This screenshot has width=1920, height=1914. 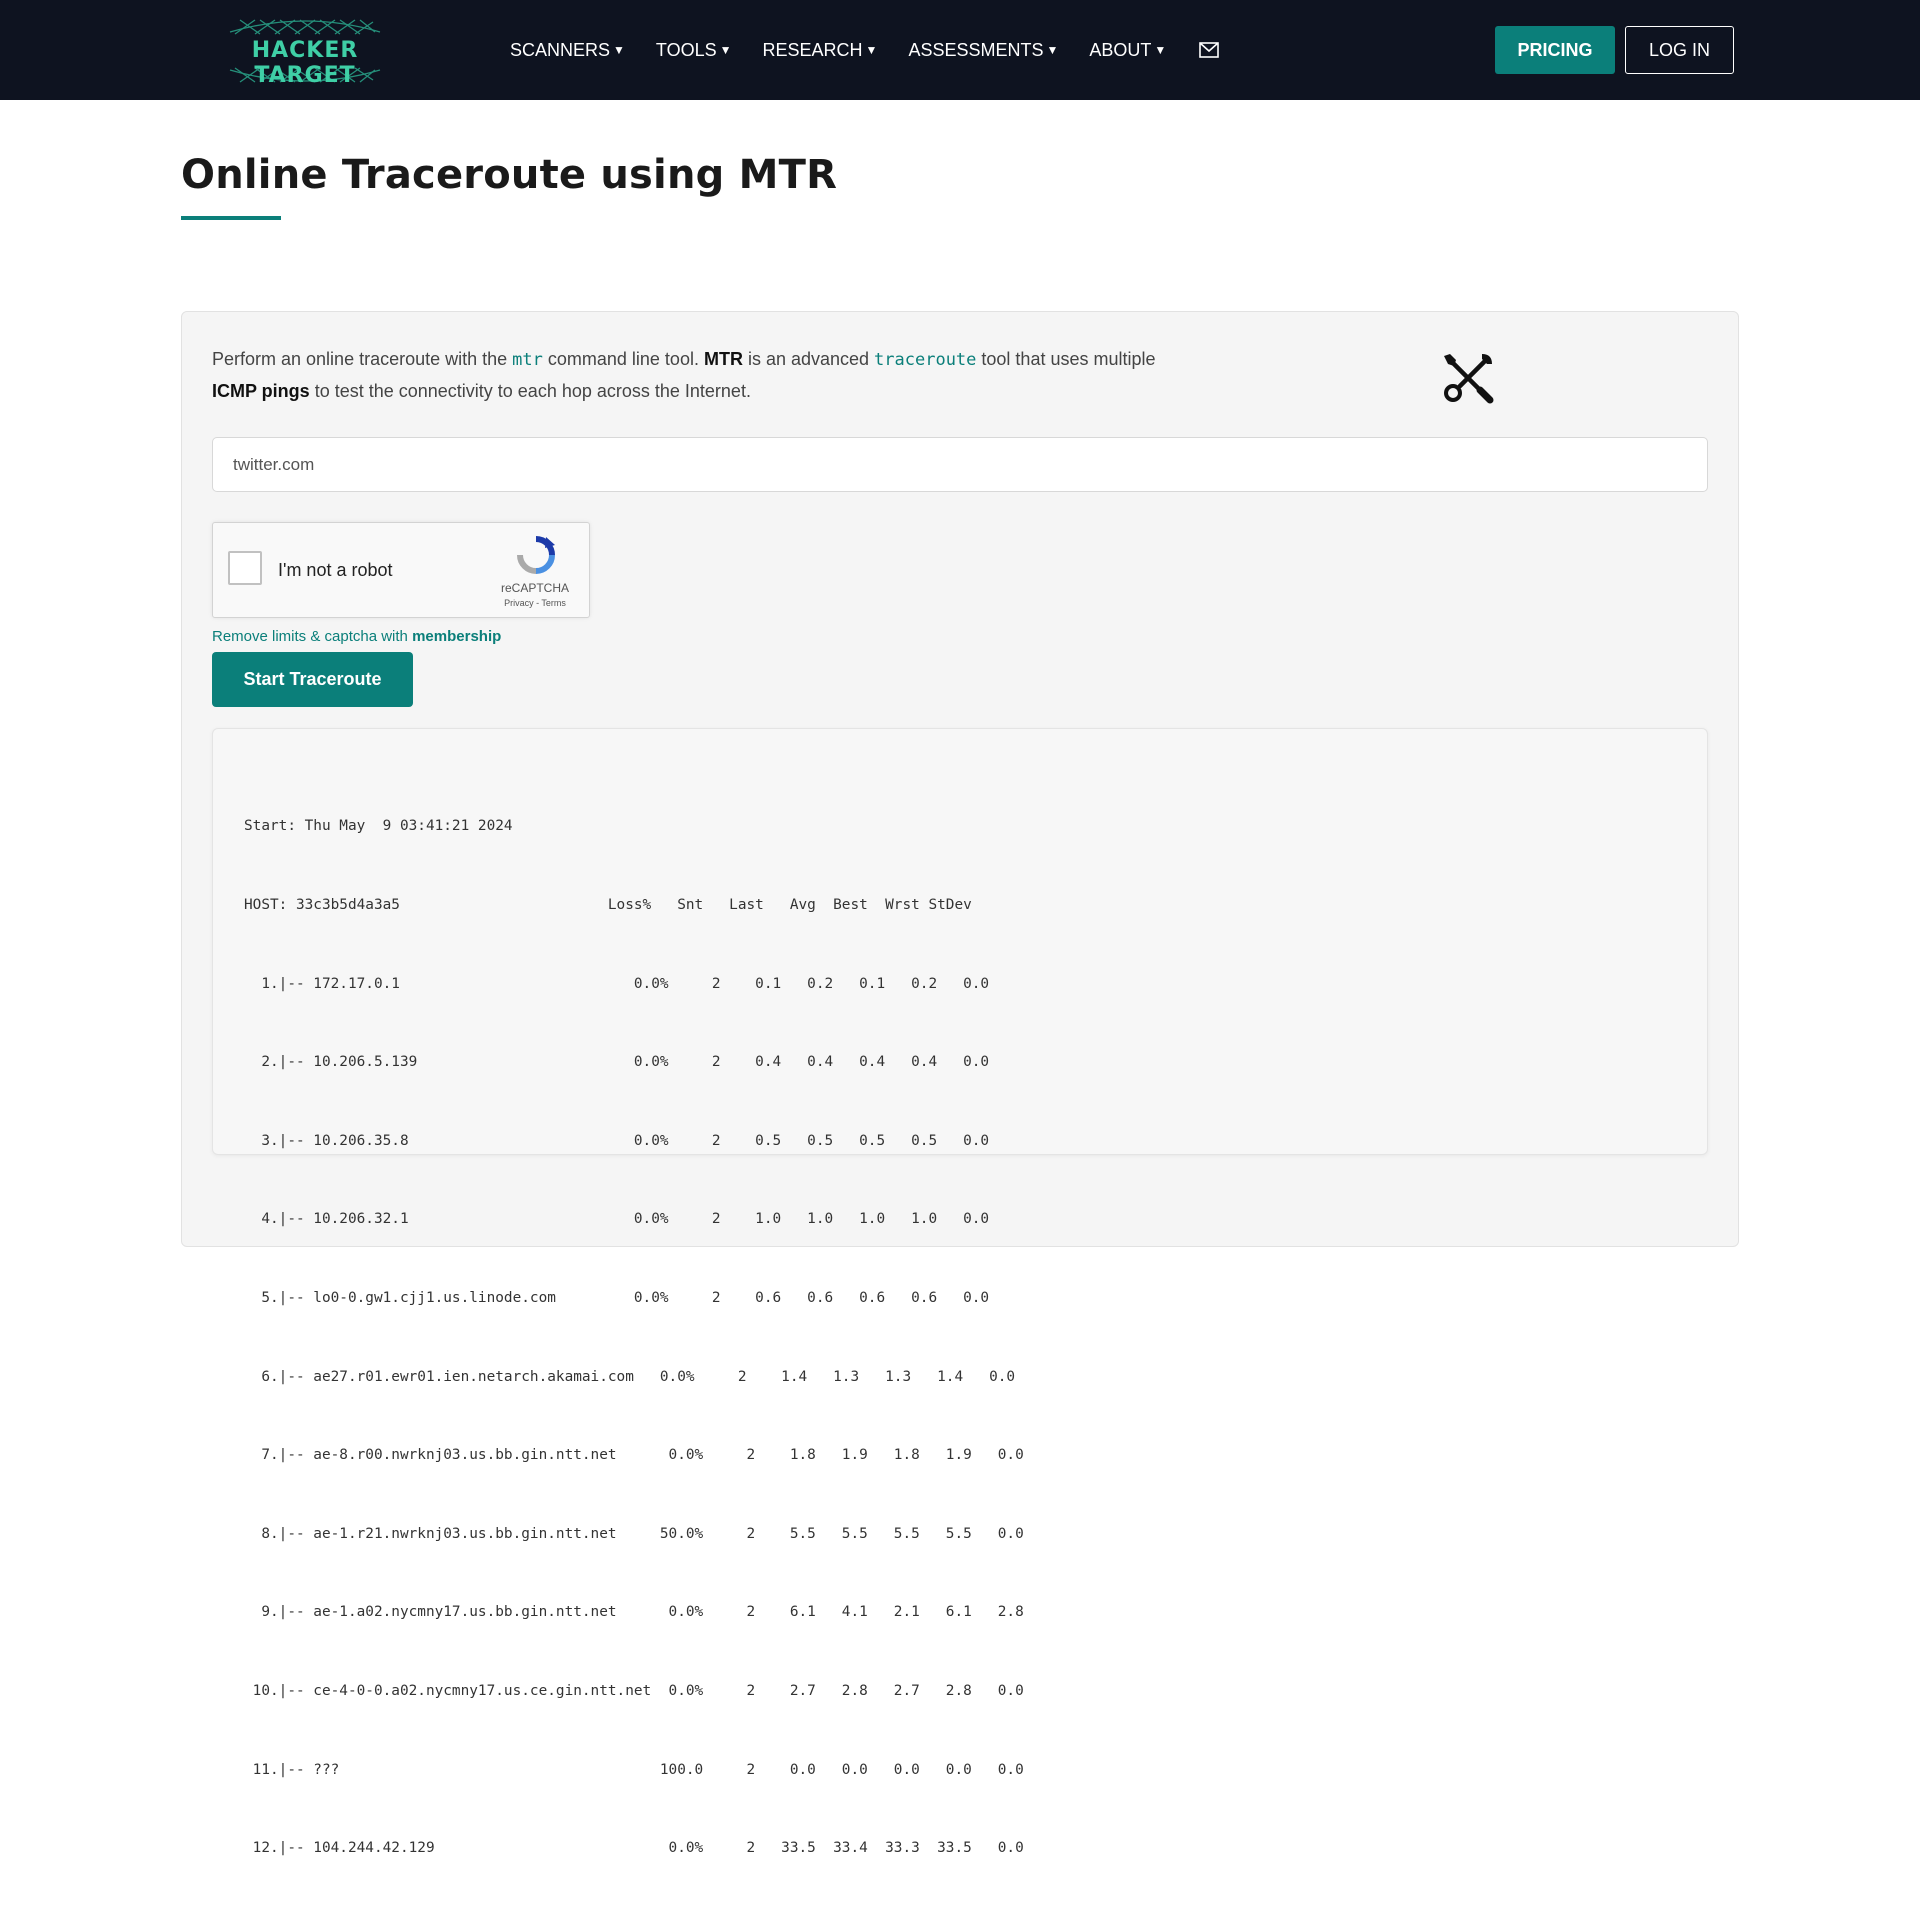 I want to click on intro-text-3: is an advanced, so click(x=808, y=359).